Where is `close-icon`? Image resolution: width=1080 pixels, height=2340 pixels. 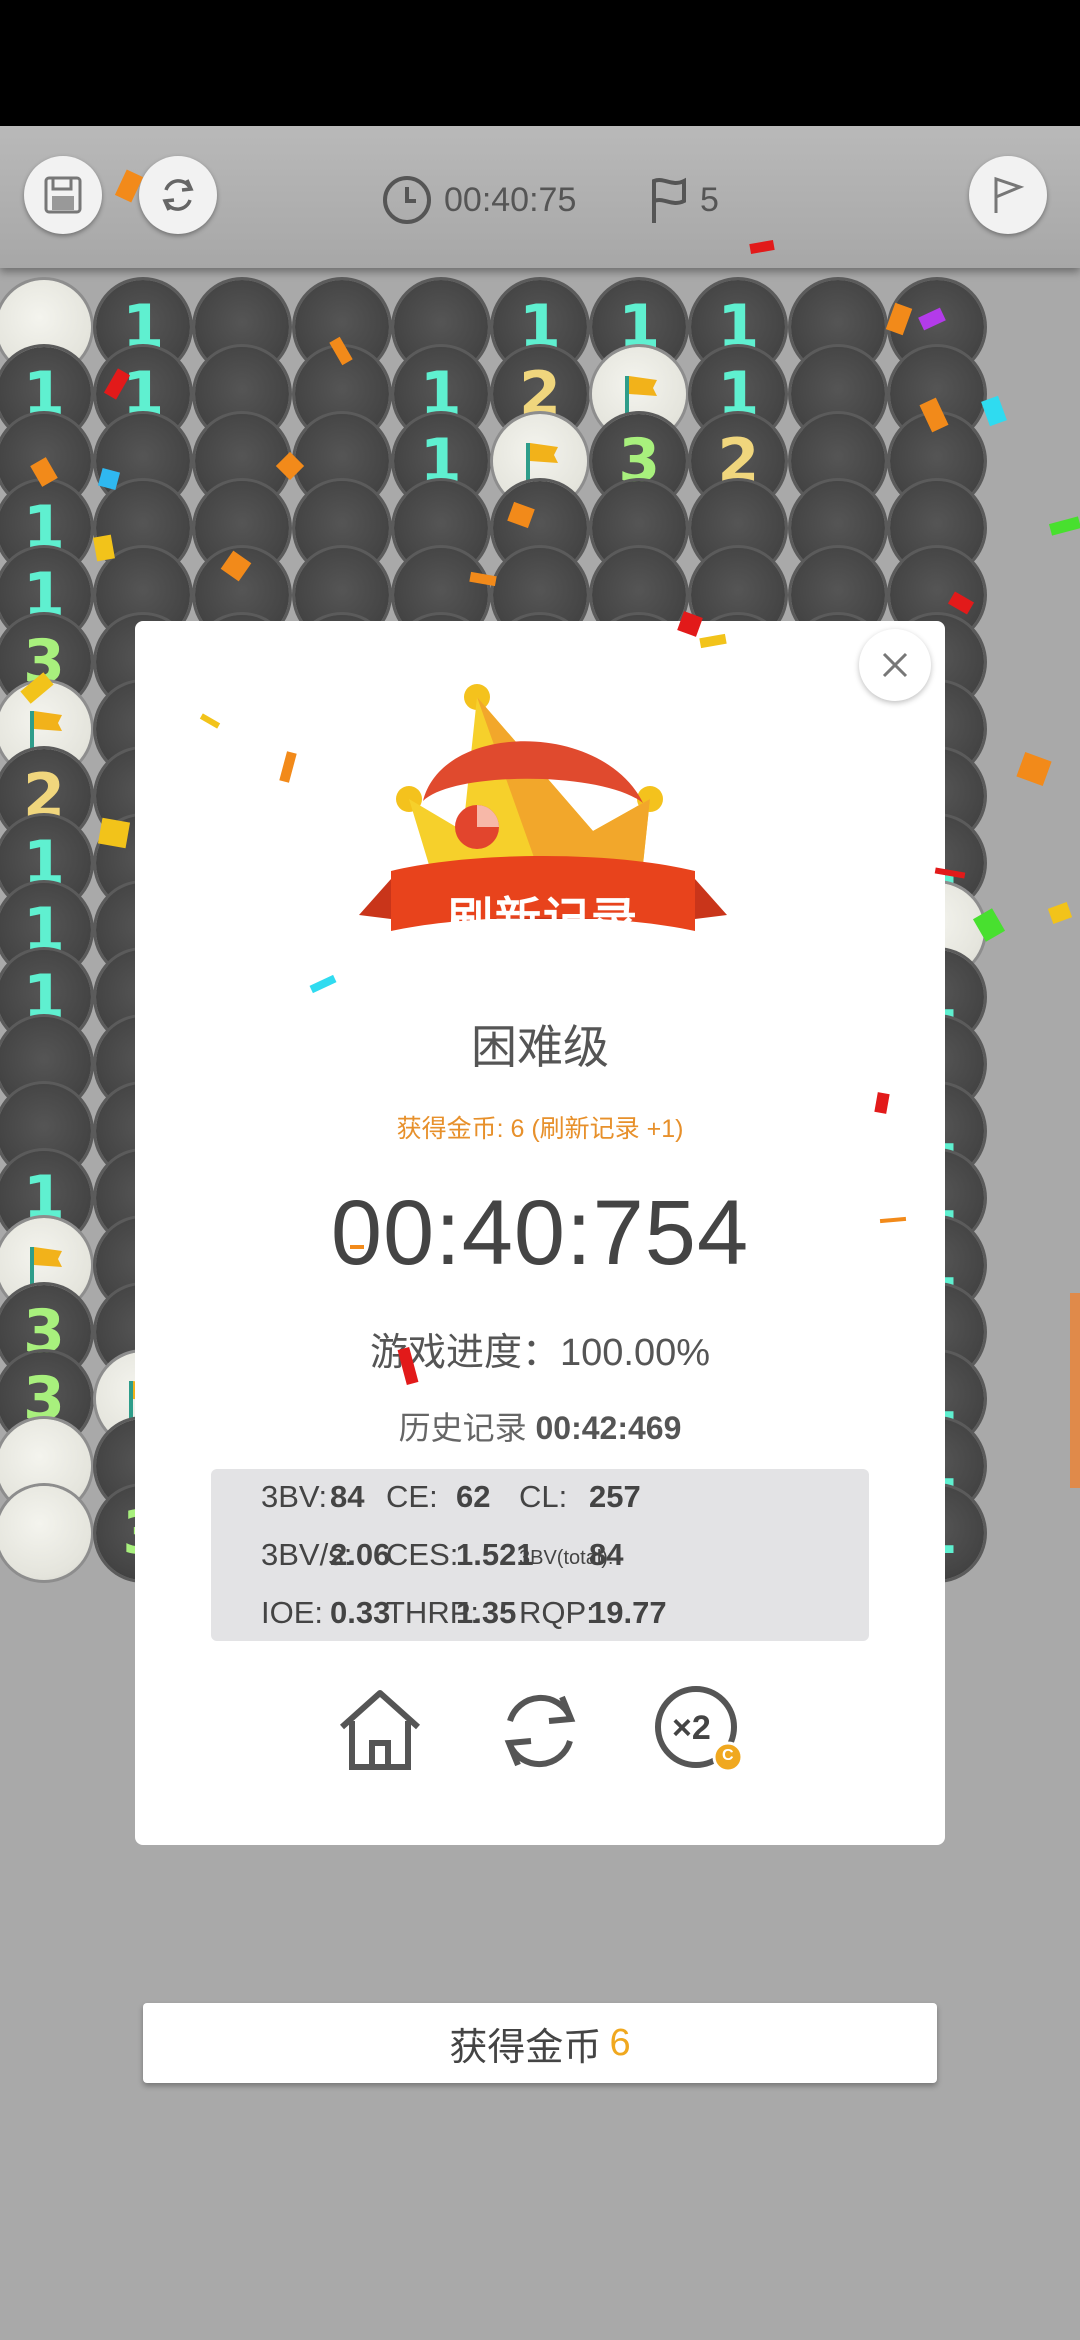 close-icon is located at coordinates (895, 665).